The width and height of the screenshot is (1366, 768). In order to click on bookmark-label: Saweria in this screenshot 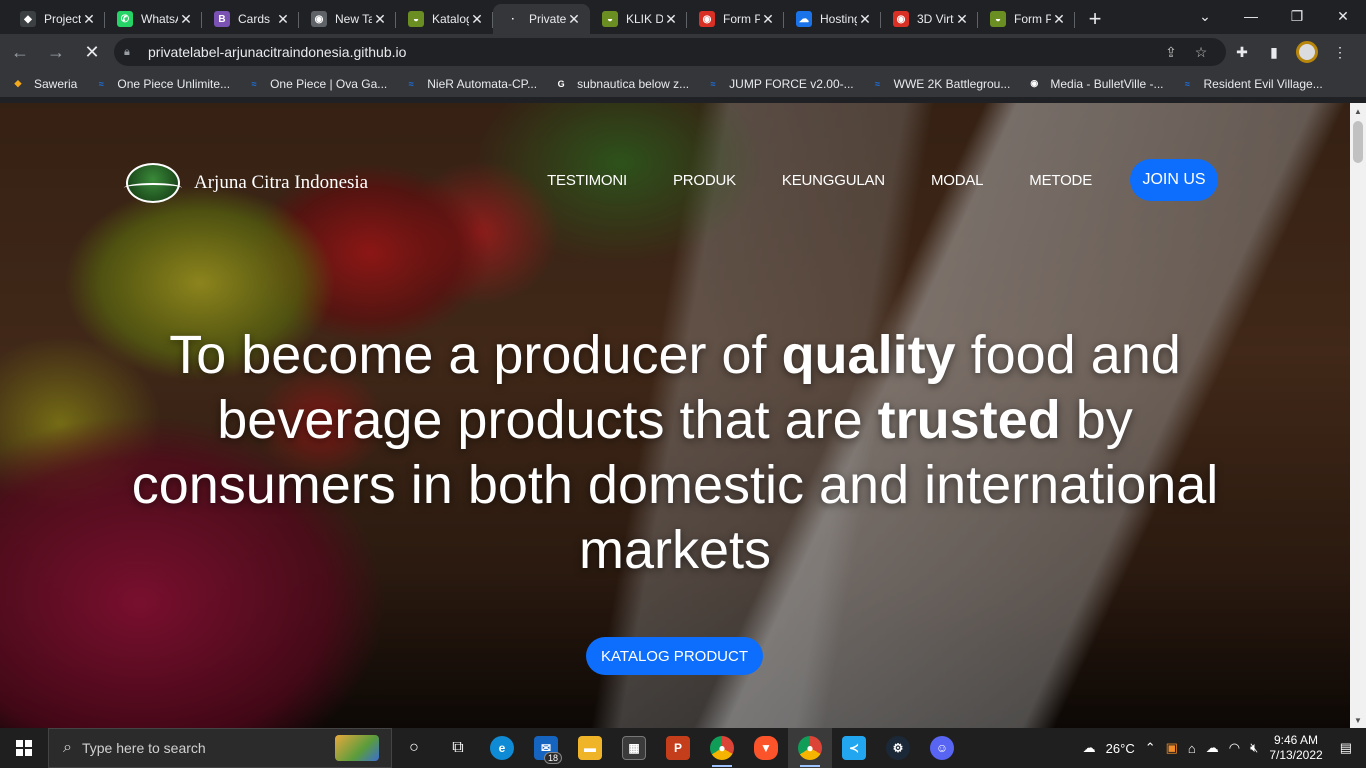, I will do `click(56, 83)`.